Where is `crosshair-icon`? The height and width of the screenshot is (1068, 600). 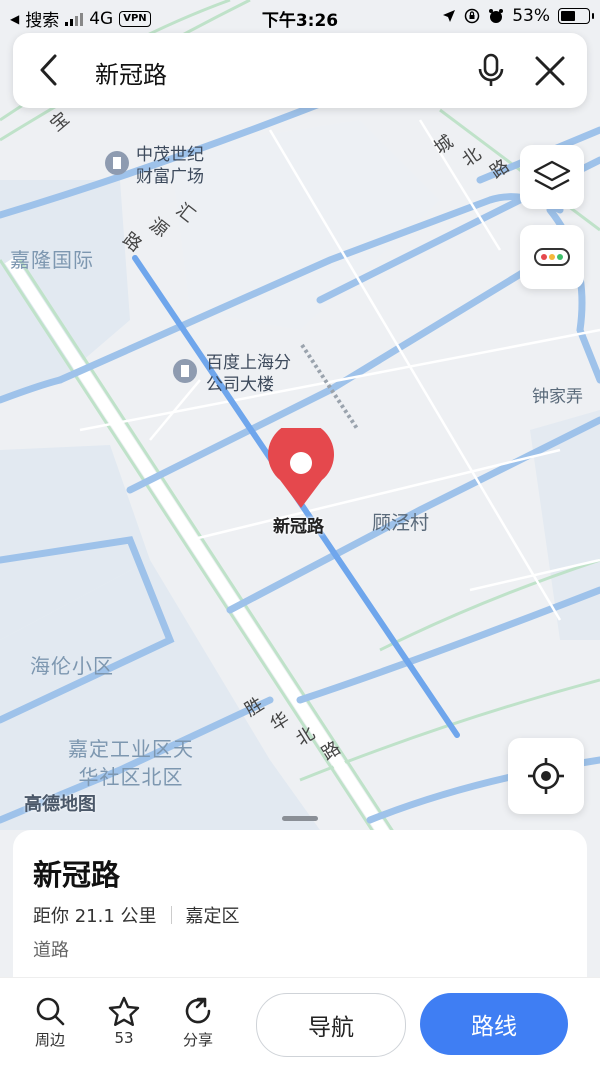
crosshair-icon is located at coordinates (546, 776).